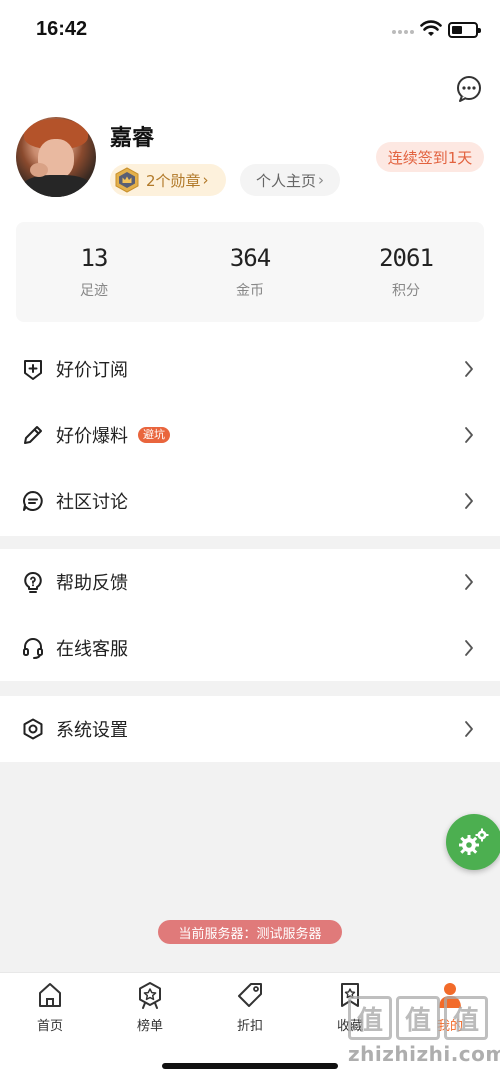  What do you see at coordinates (33, 435) in the screenshot?
I see `pencil-icon` at bounding box center [33, 435].